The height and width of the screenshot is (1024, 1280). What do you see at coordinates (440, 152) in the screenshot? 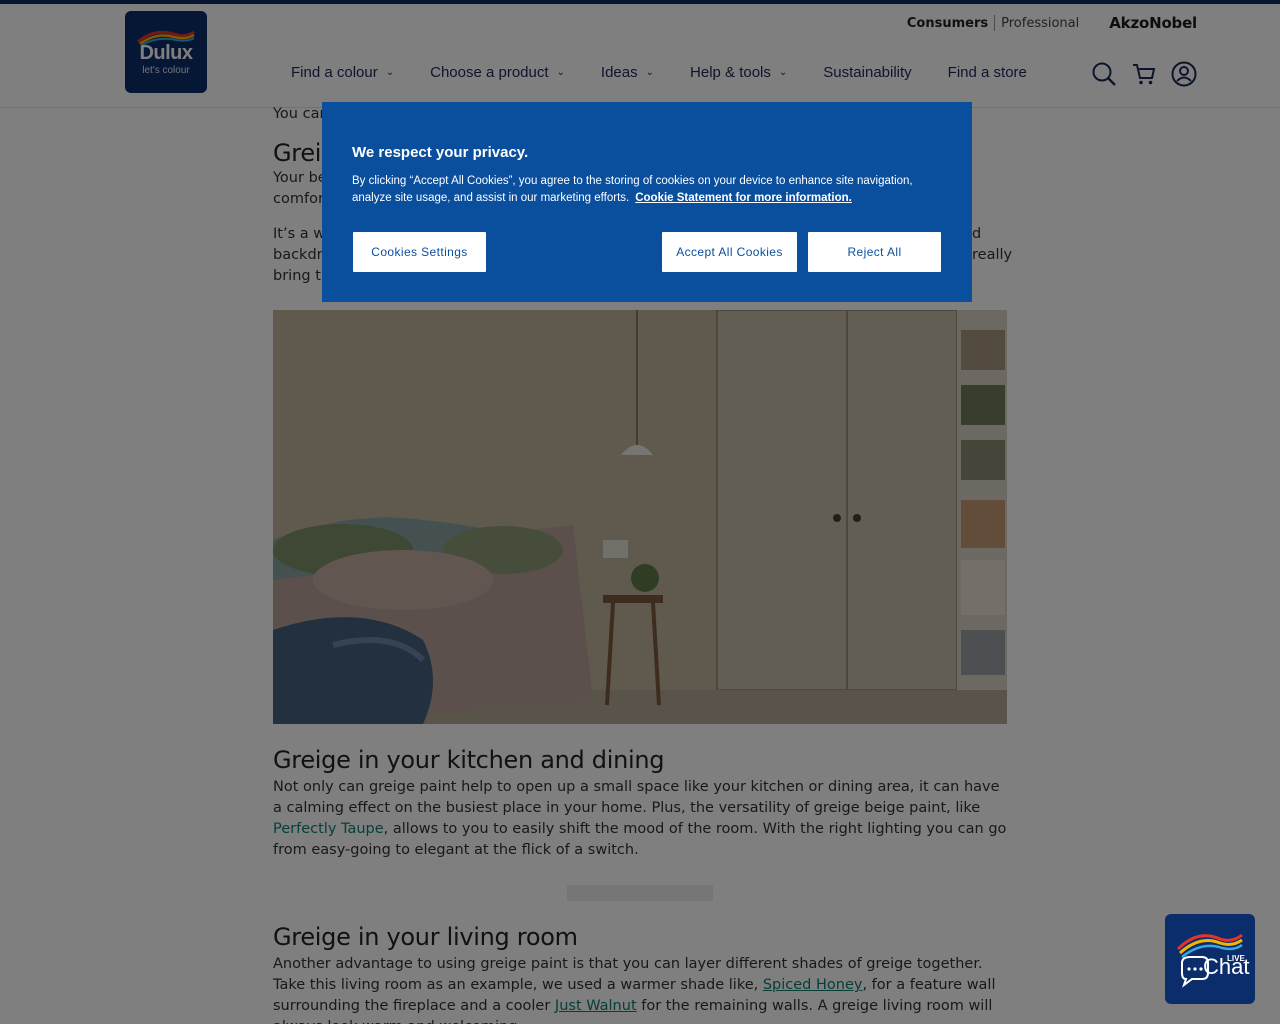
I see `cookie-title: We respect your privacy.` at bounding box center [440, 152].